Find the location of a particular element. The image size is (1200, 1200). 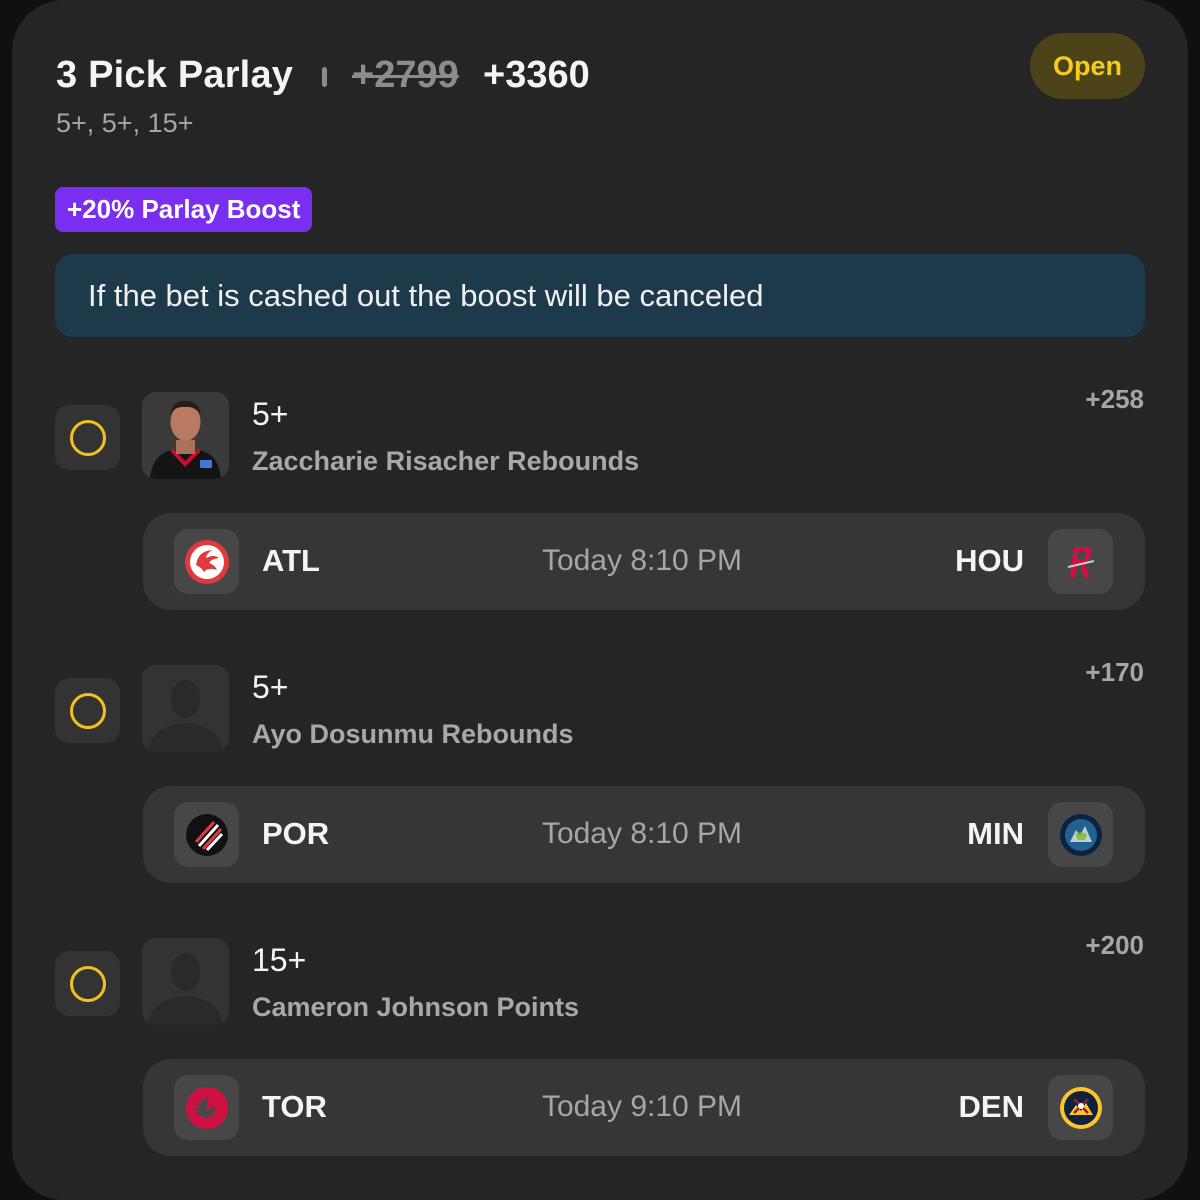

game-matchup: TOR Today 9:10 PM DEN is located at coordinates (644, 1107).